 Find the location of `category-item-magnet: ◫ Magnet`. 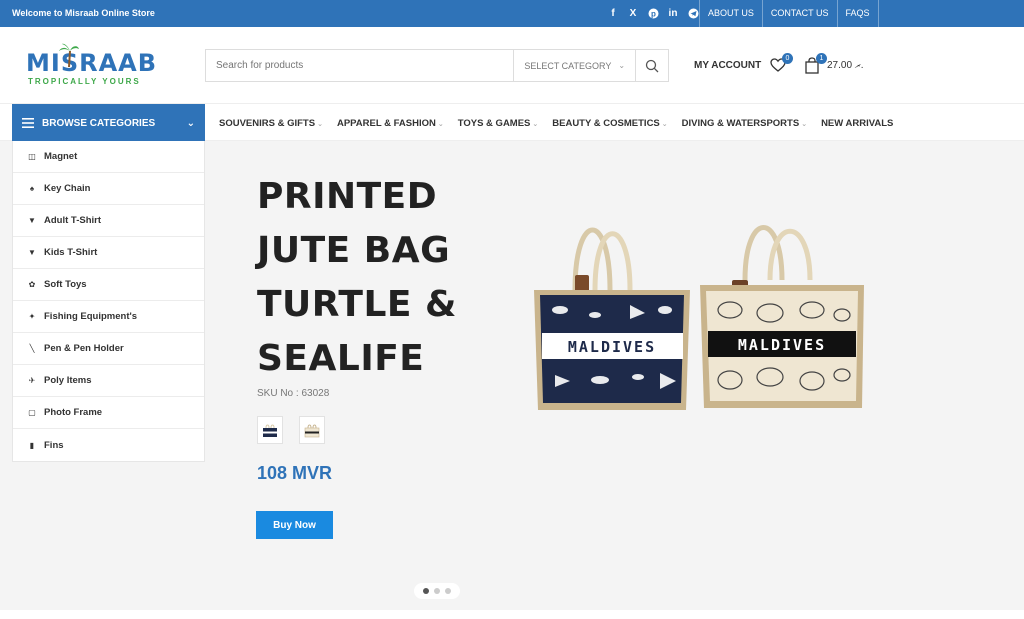

category-item-magnet: ◫ Magnet is located at coordinates (108, 157).